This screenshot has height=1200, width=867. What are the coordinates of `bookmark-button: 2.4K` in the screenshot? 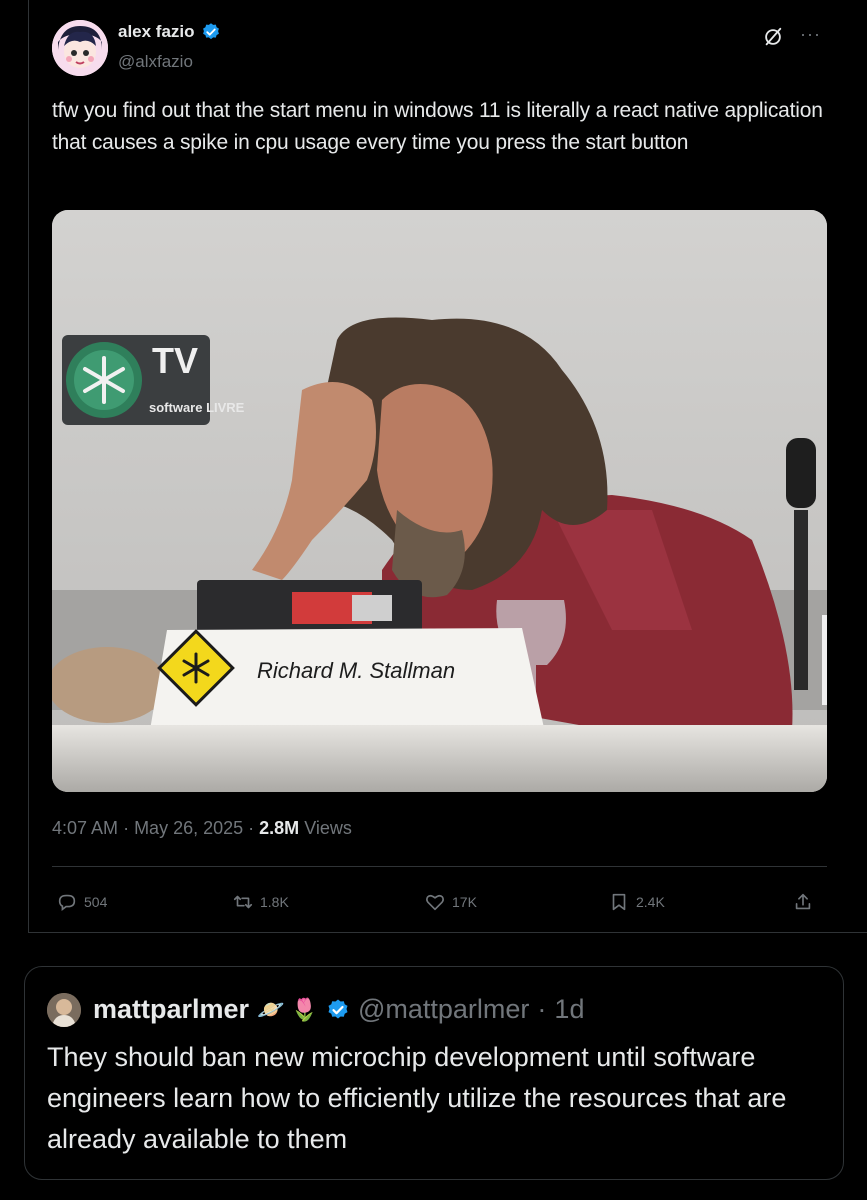 It's located at (636, 902).